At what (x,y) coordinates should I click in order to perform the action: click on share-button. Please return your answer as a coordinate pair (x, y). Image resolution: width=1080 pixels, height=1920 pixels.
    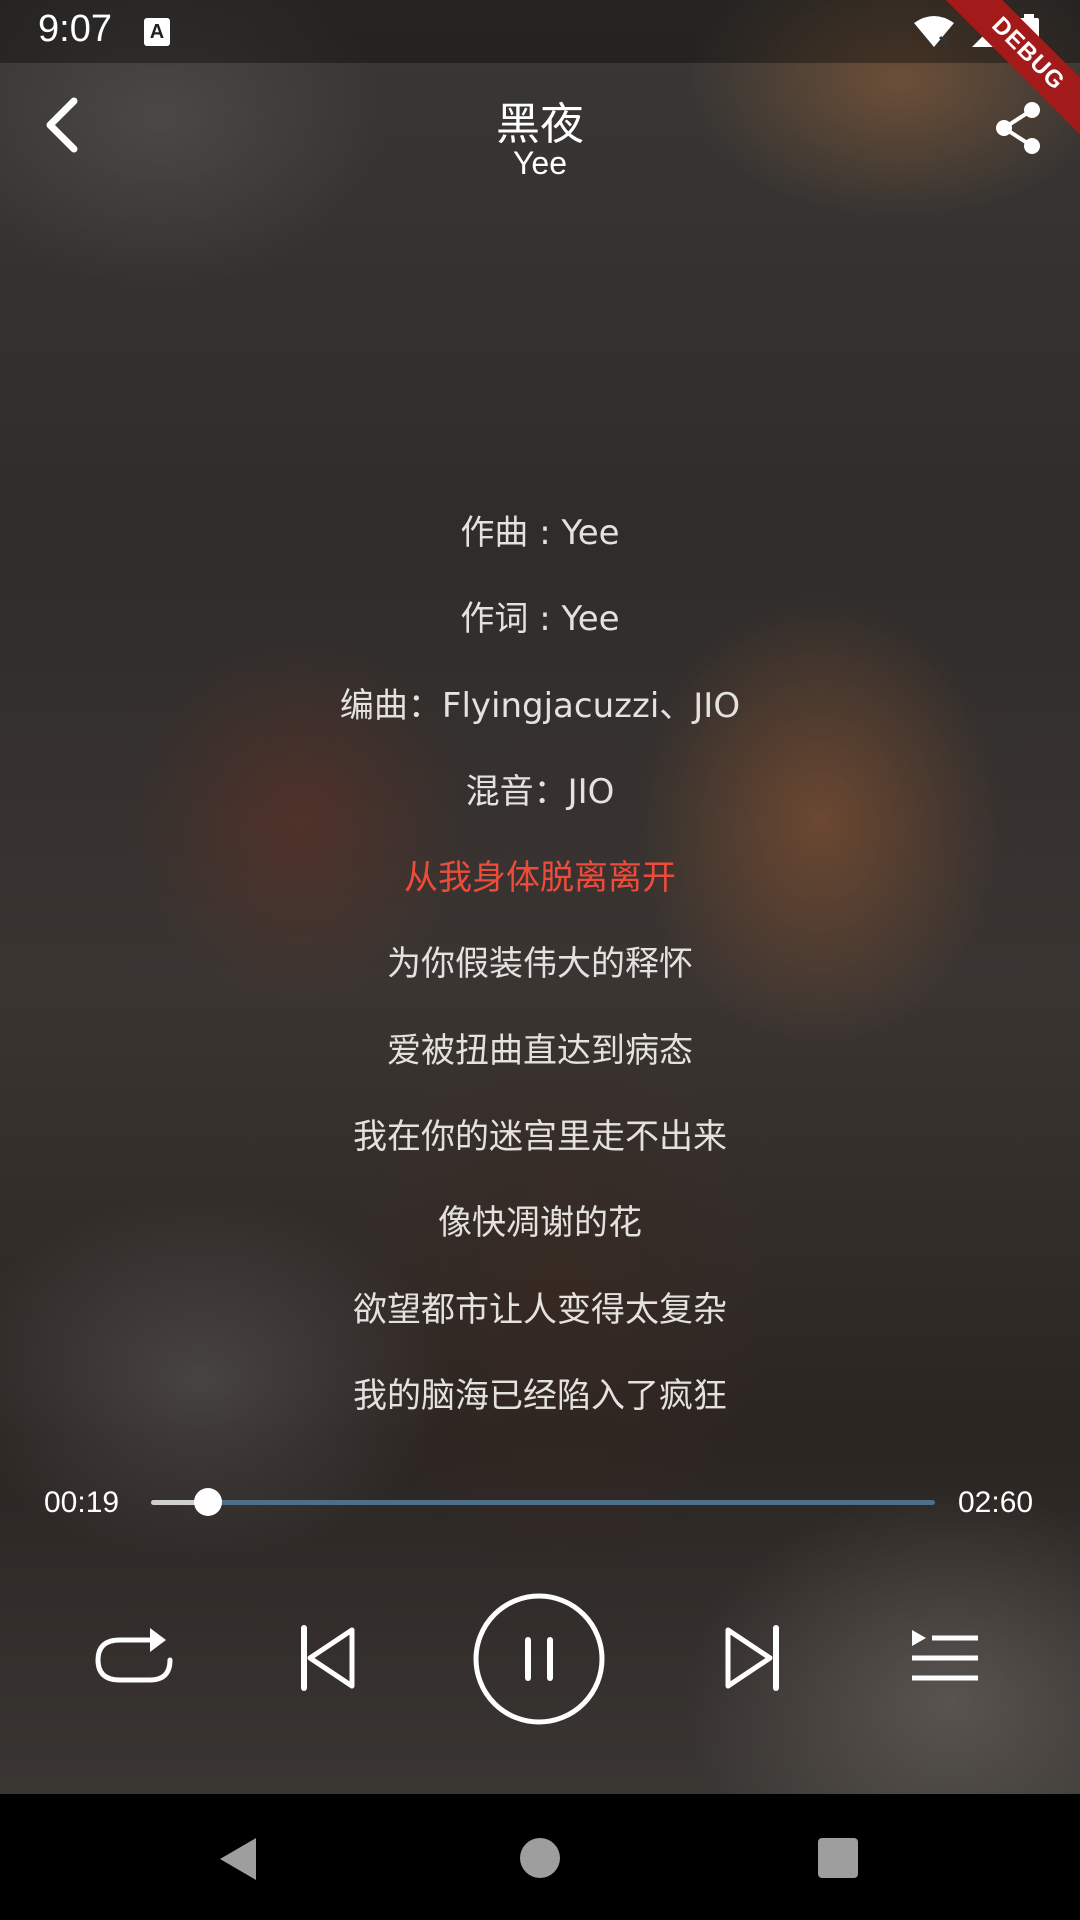
    Looking at the image, I should click on (1018, 128).